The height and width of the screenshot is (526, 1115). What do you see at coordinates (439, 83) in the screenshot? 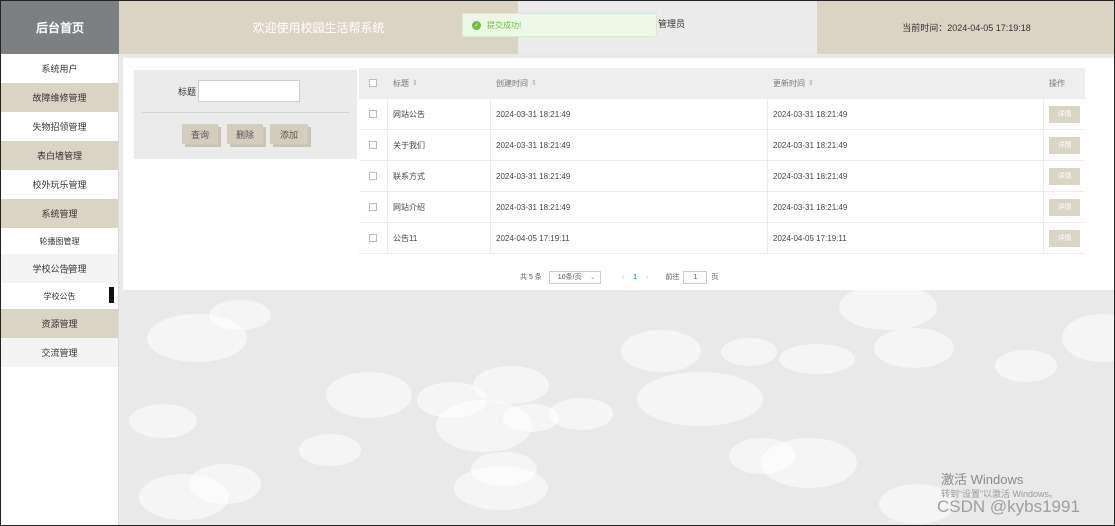
I see `header-title: 标题 ⇕` at bounding box center [439, 83].